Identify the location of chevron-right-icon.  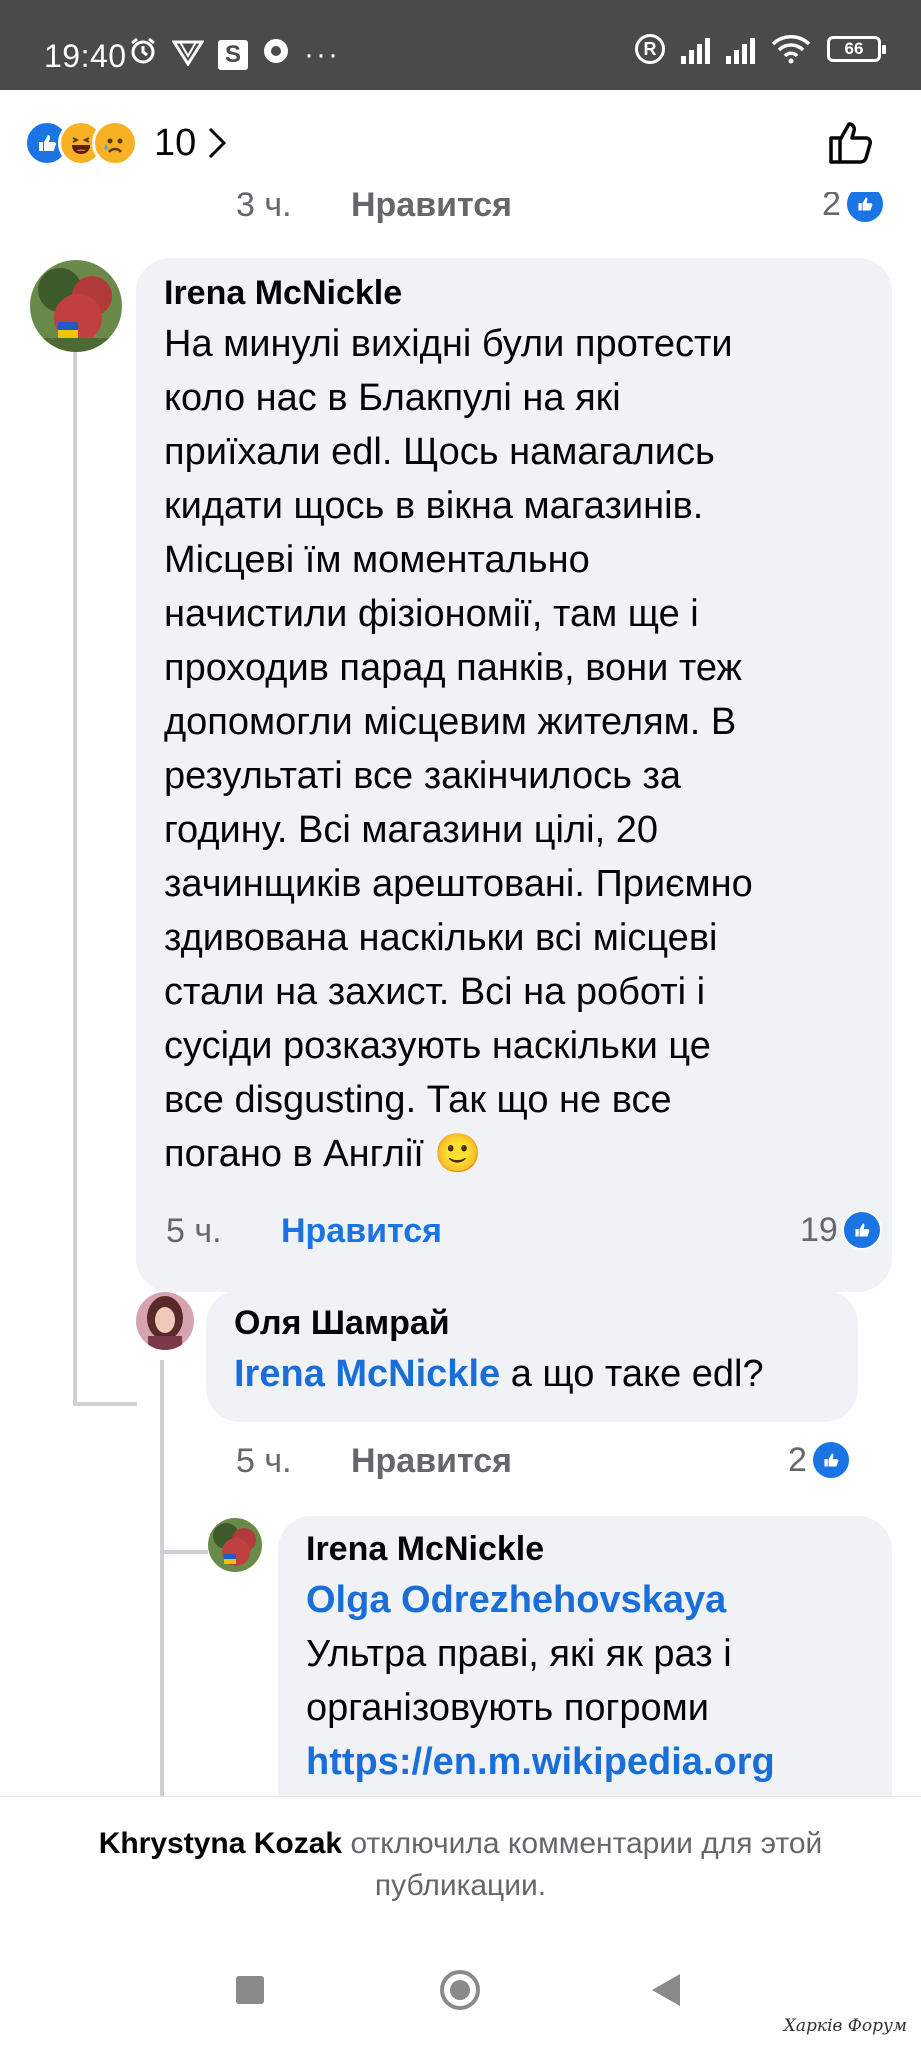
(218, 143).